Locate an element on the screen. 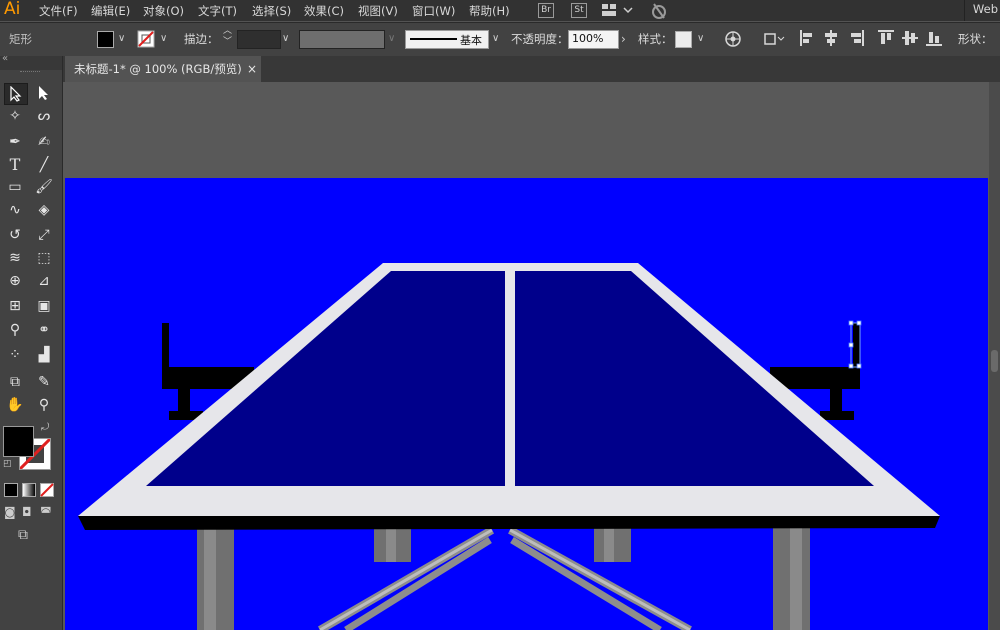 The image size is (1000, 630). table-top-edge is located at coordinates (509, 523).